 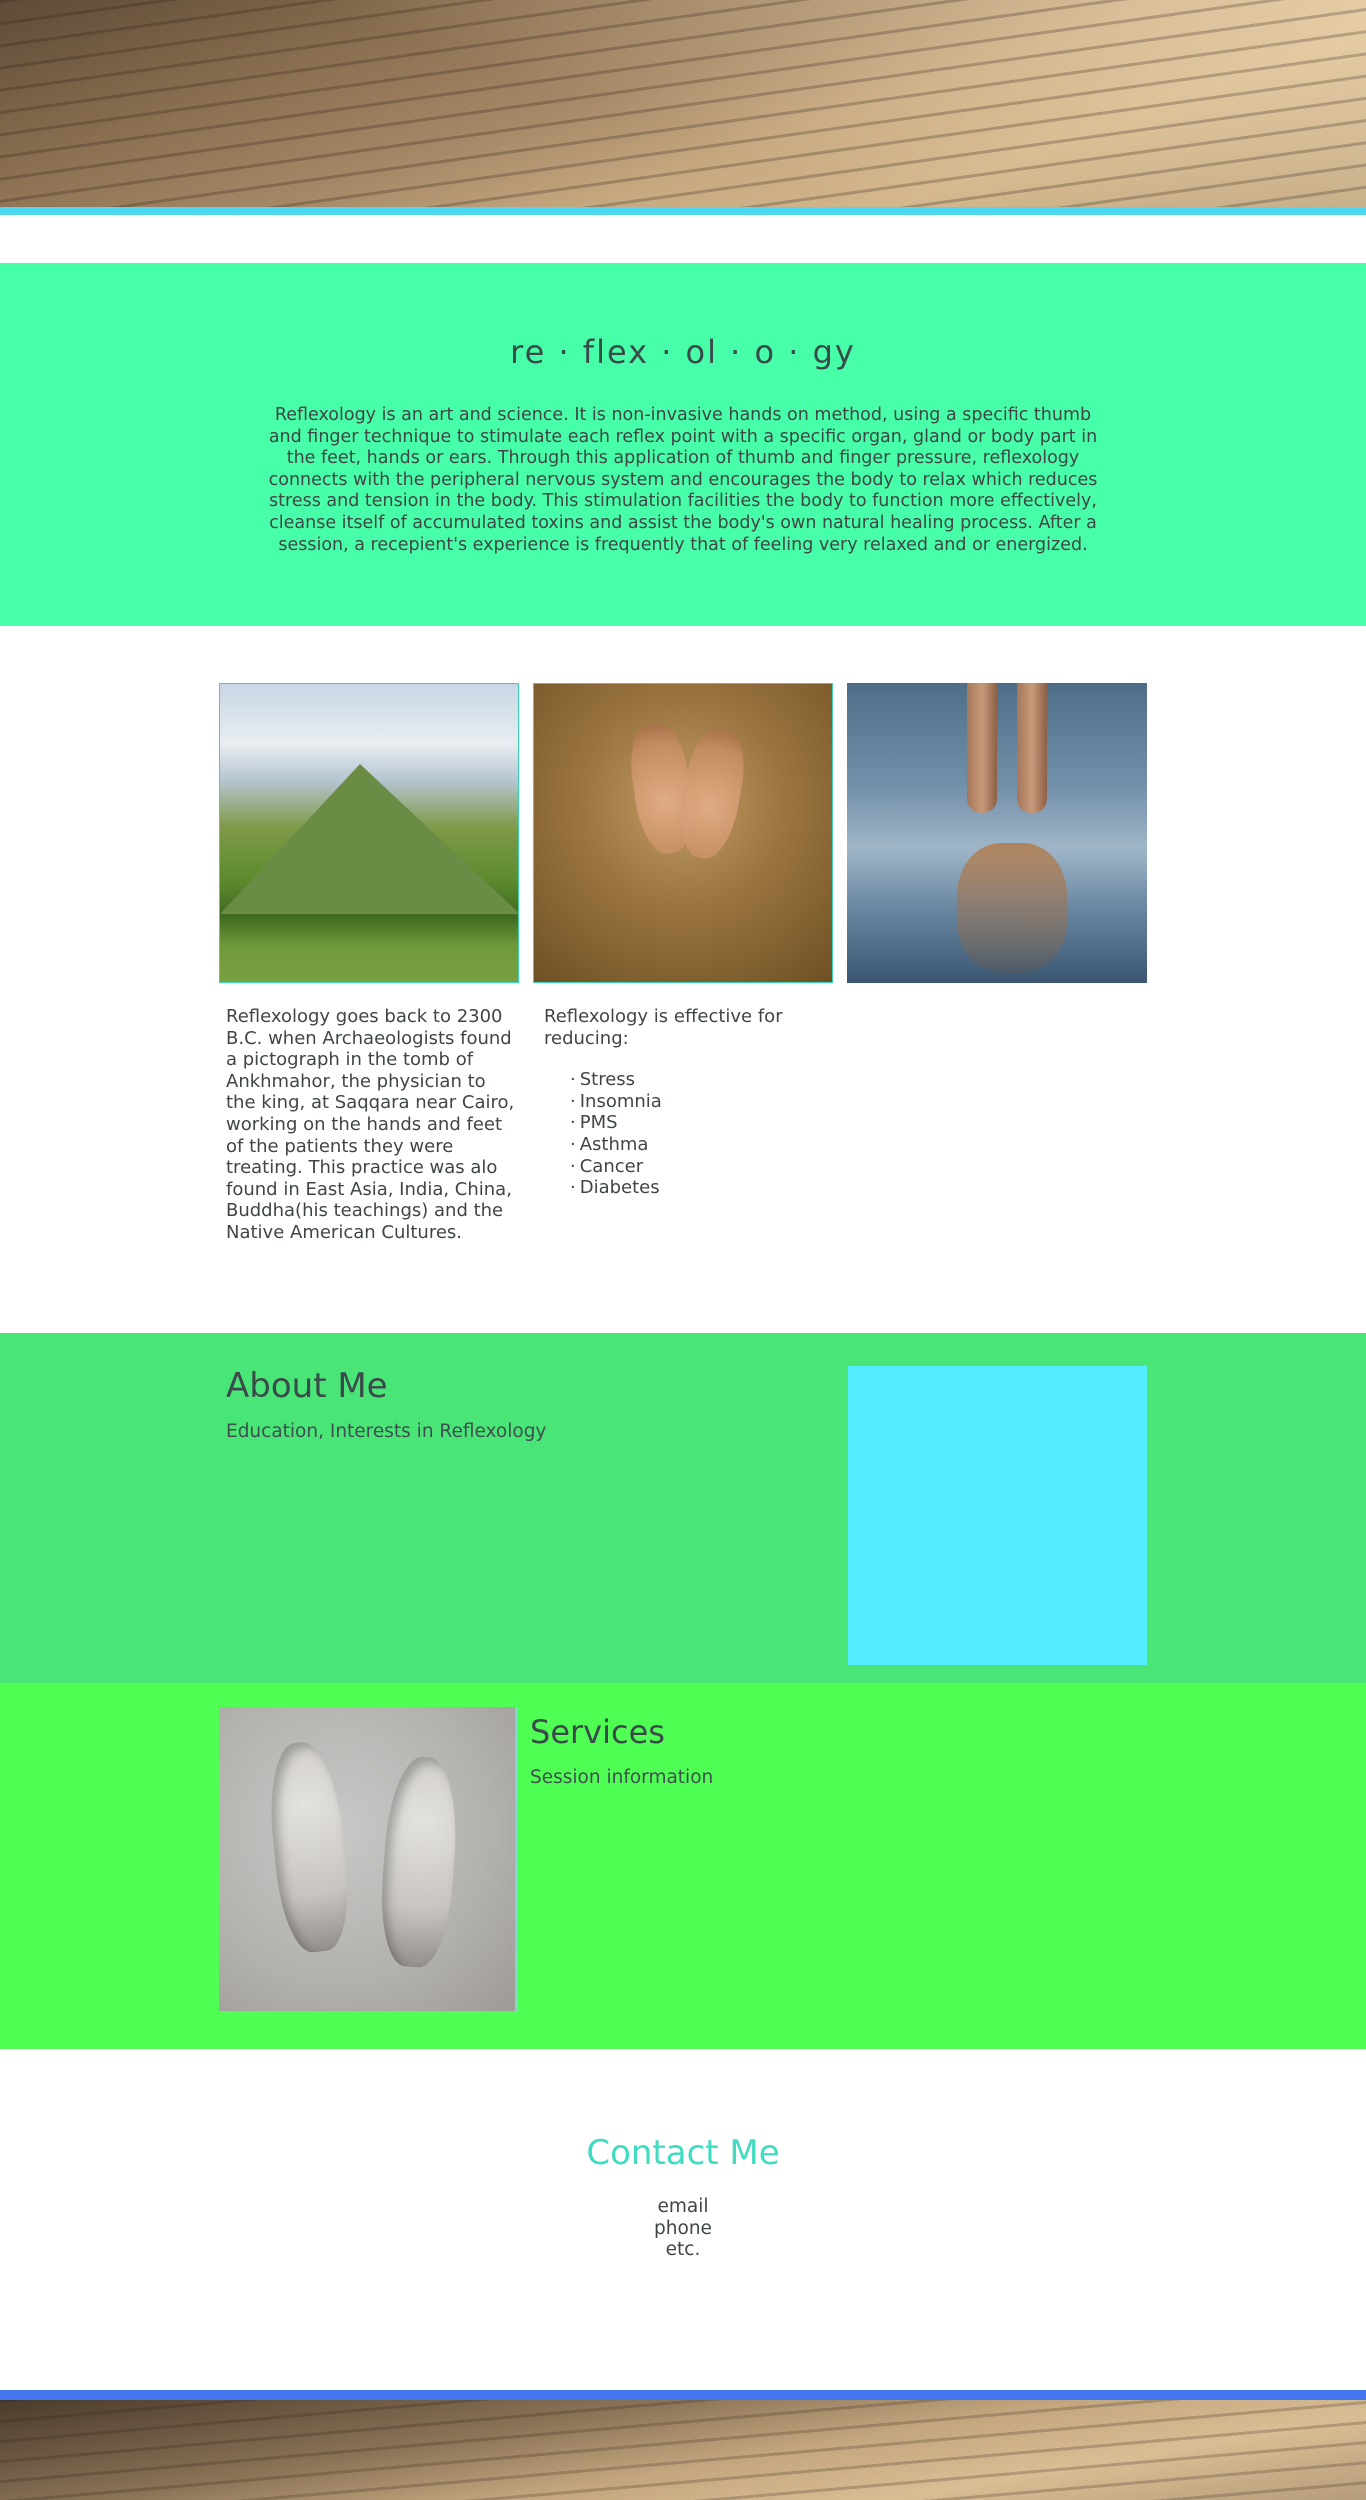 What do you see at coordinates (687, 1167) in the screenshot?
I see `benefit-item: Cancer` at bounding box center [687, 1167].